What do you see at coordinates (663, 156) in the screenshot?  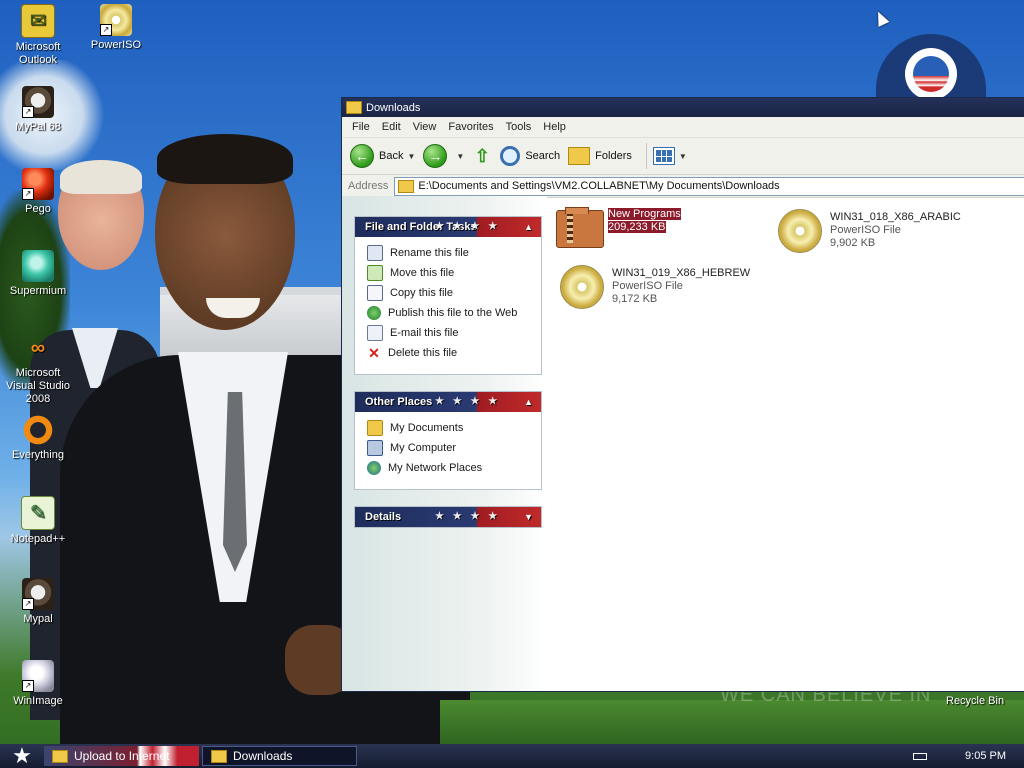 I see `views-icon` at bounding box center [663, 156].